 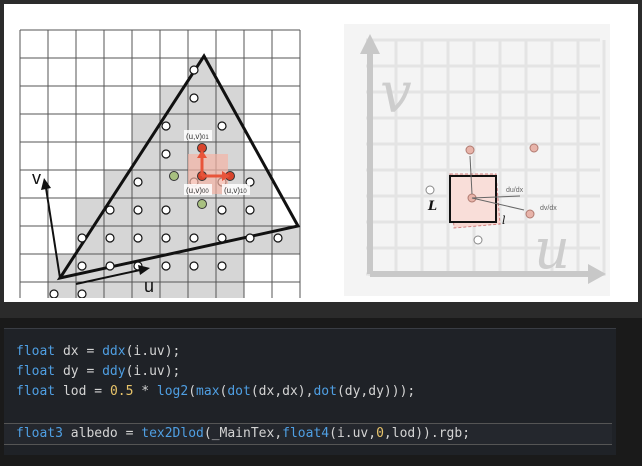 I want to click on code-token: ddy, so click(x=114, y=371).